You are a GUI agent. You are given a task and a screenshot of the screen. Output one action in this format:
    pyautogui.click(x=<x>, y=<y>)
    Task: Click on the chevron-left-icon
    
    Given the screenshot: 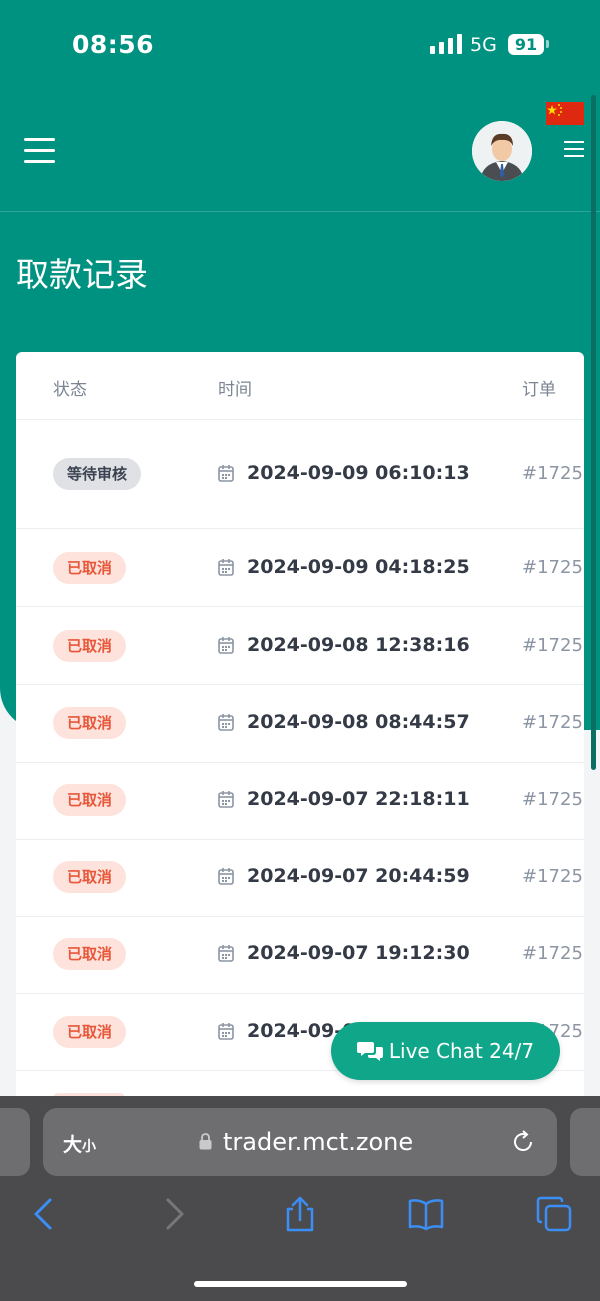 What is the action you would take?
    pyautogui.click(x=44, y=1214)
    